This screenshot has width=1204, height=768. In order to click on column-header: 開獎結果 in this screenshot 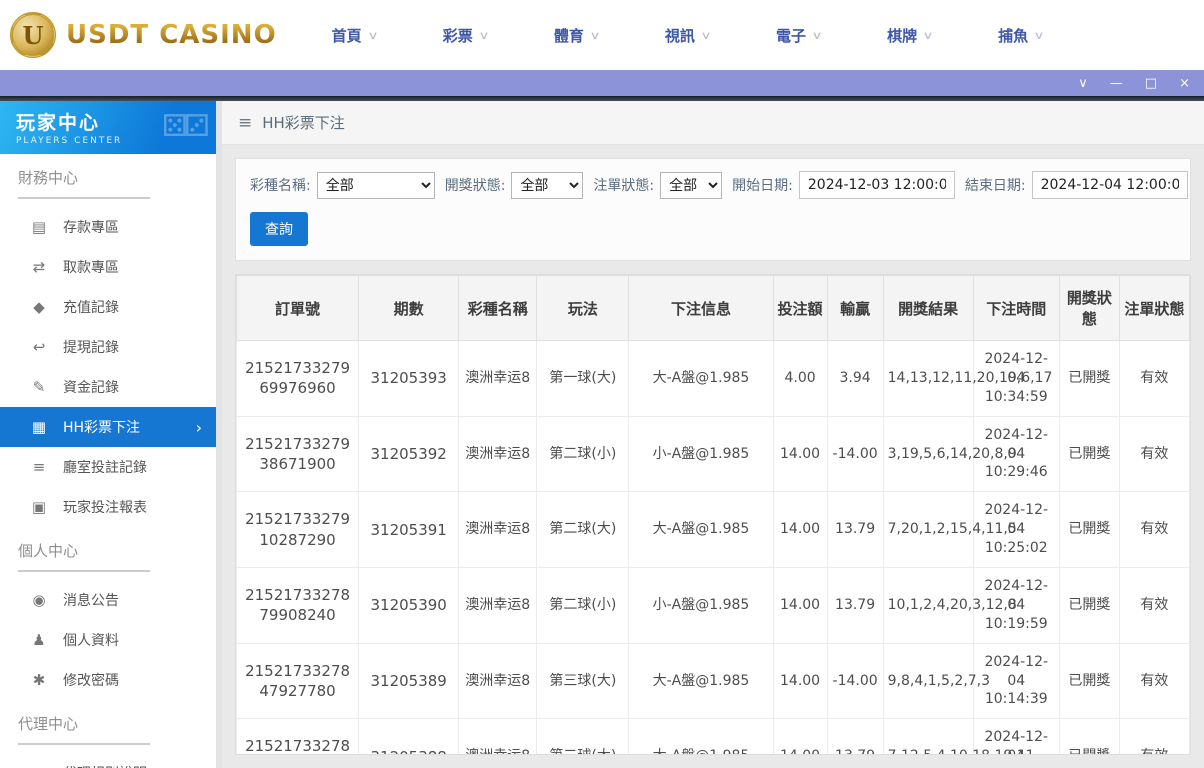, I will do `click(928, 308)`.